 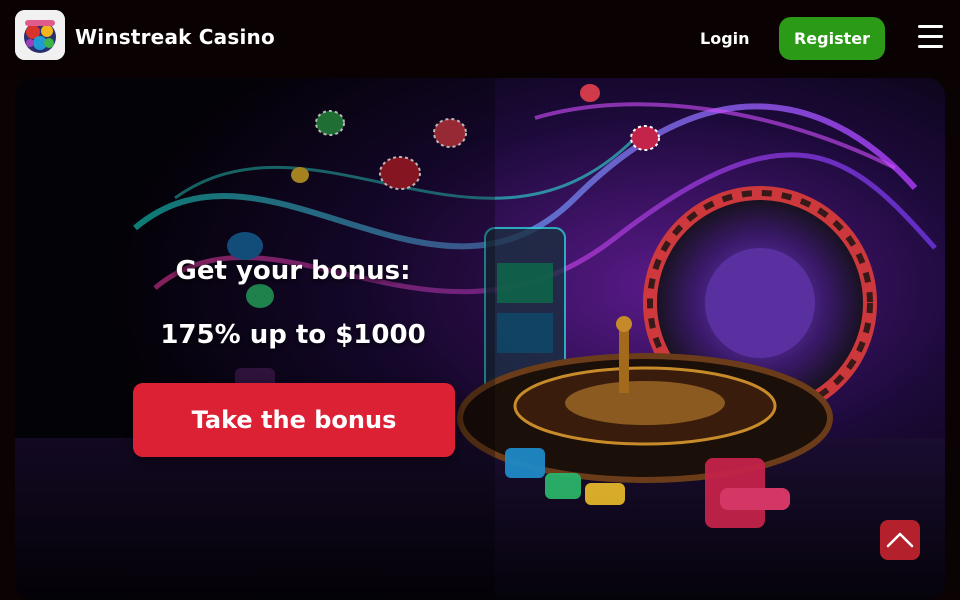 What do you see at coordinates (480, 39) in the screenshot?
I see `site-header: Winstreak Casino Login Register` at bounding box center [480, 39].